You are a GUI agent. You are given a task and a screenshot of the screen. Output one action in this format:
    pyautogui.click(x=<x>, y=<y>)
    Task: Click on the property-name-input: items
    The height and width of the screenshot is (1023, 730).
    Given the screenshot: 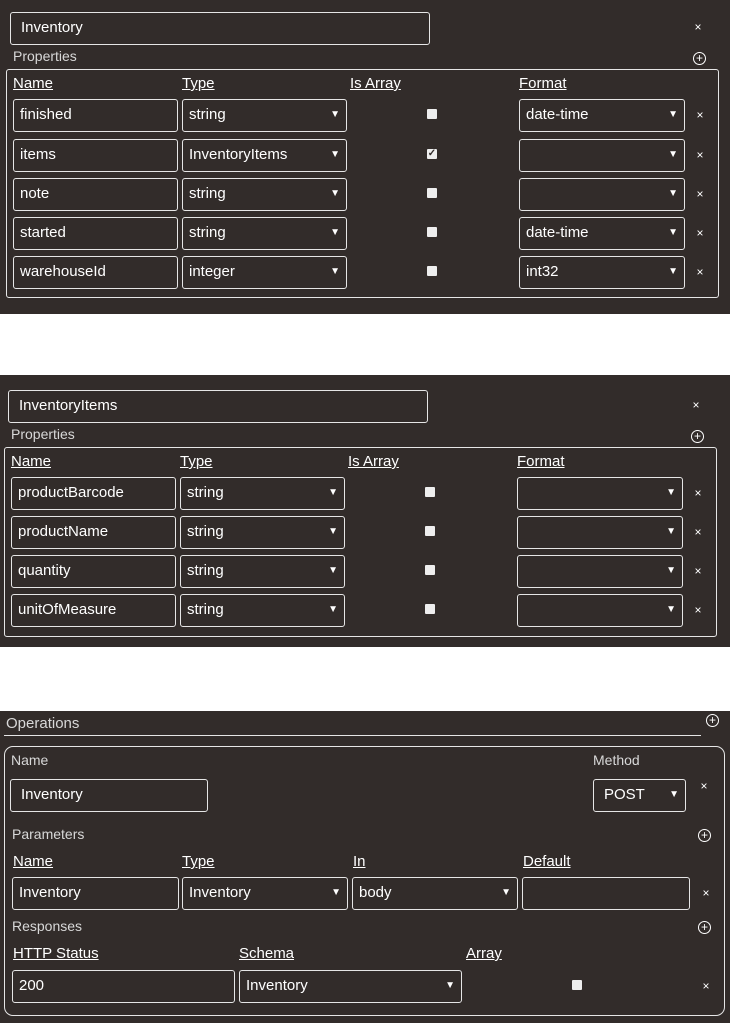 What is the action you would take?
    pyautogui.click(x=95, y=155)
    